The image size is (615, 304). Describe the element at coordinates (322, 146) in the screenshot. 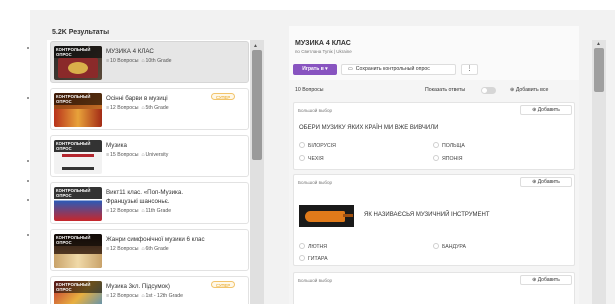

I see `option-label: БІЛОРУСІЯ` at that location.